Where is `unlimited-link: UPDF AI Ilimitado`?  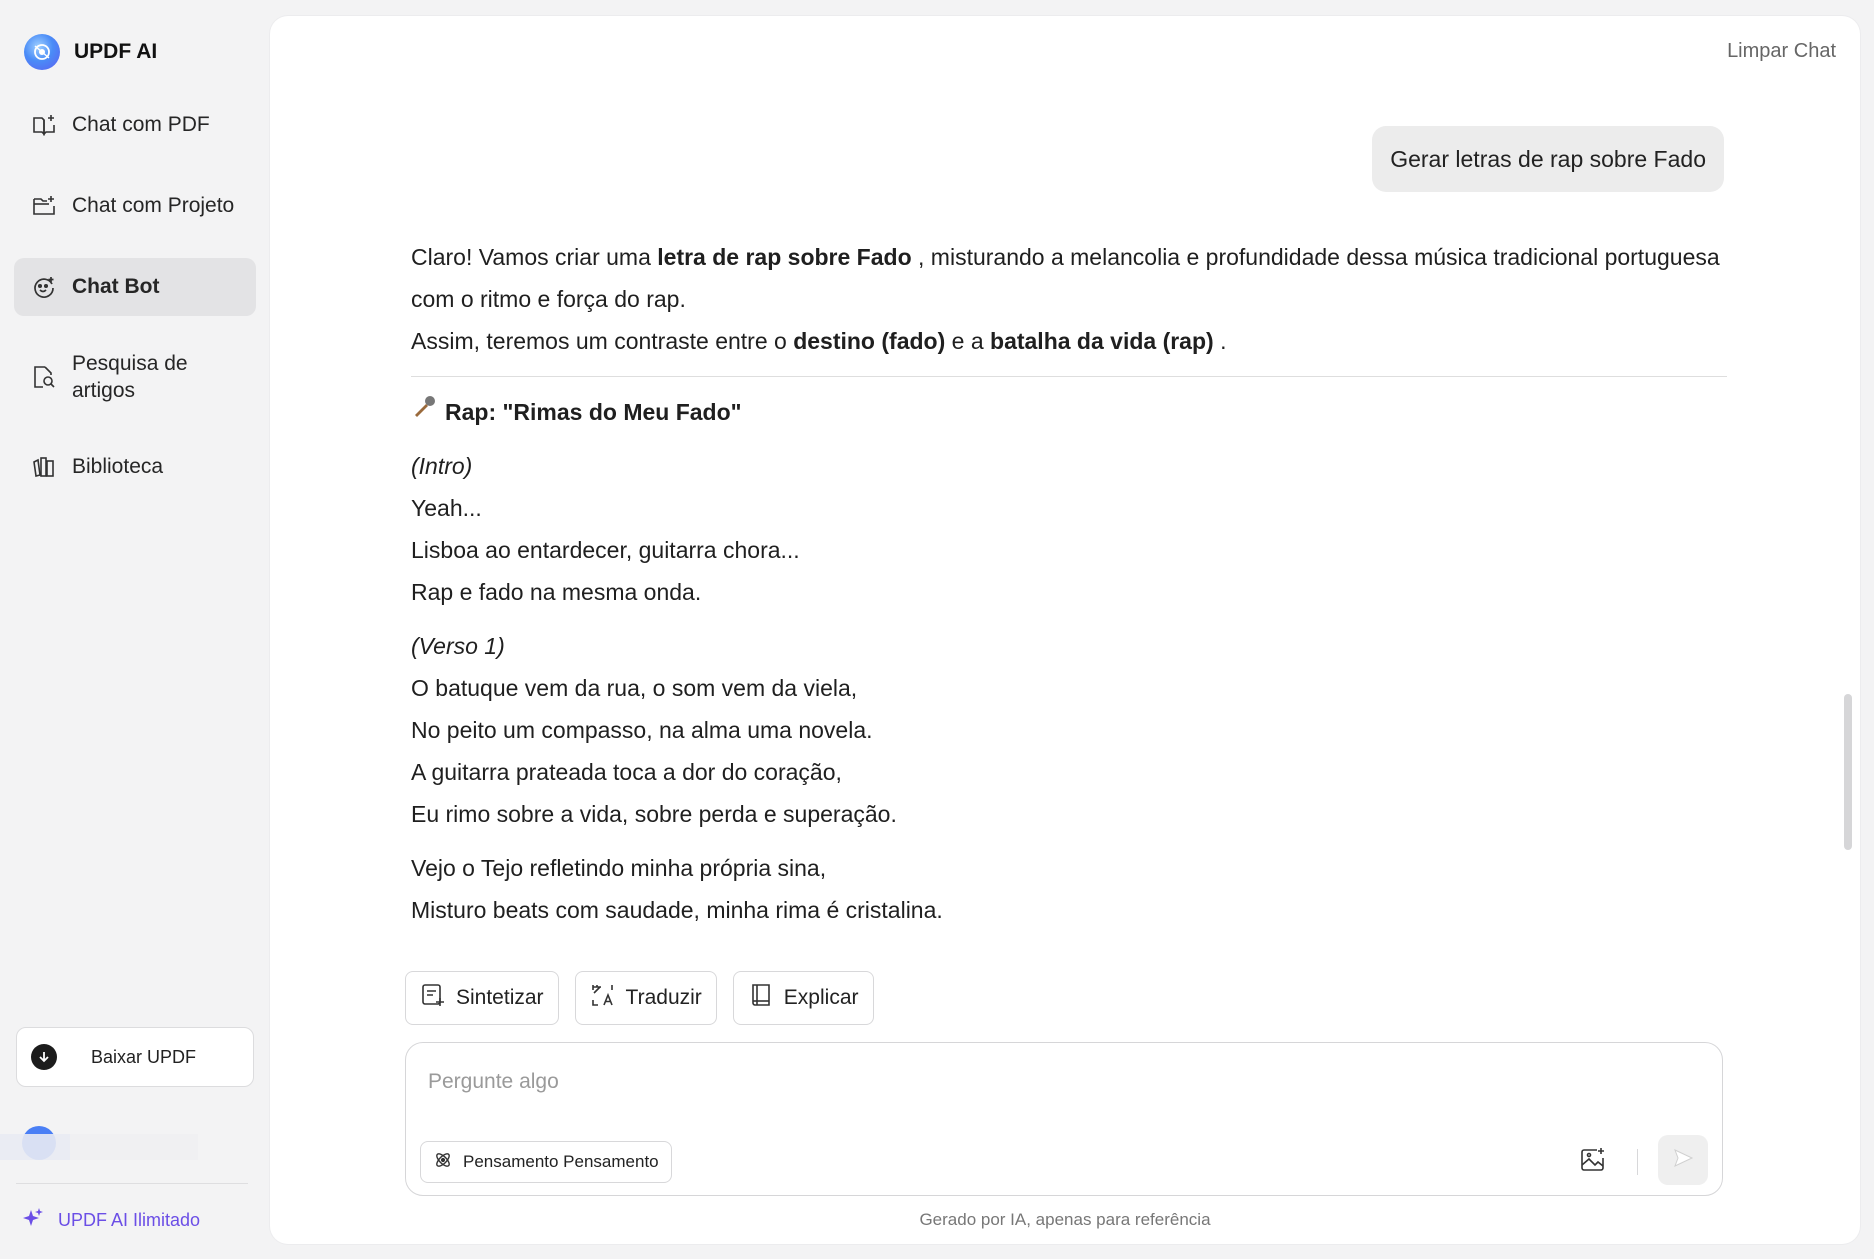 unlimited-link: UPDF AI Ilimitado is located at coordinates (111, 1220).